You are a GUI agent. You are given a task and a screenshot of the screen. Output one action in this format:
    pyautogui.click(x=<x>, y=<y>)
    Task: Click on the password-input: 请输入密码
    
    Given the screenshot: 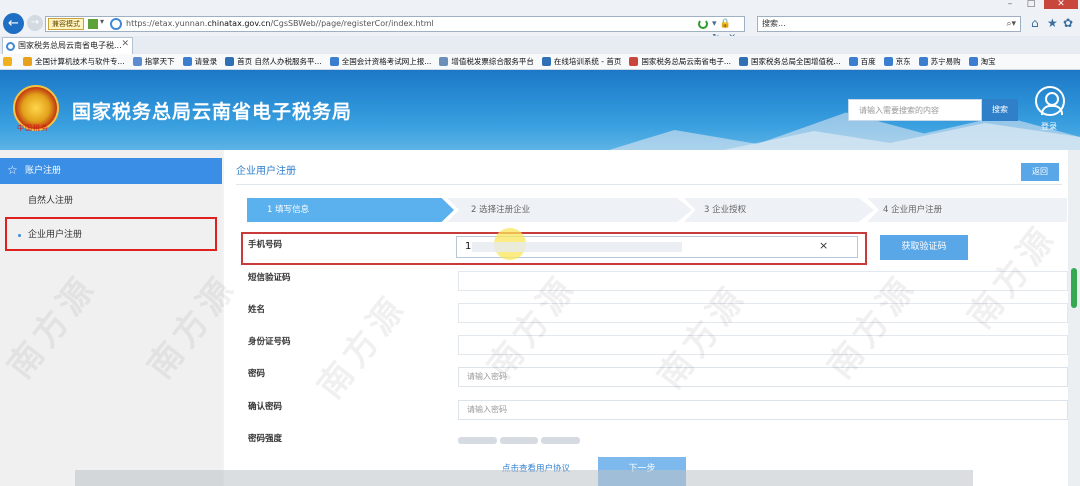 What is the action you would take?
    pyautogui.click(x=763, y=377)
    